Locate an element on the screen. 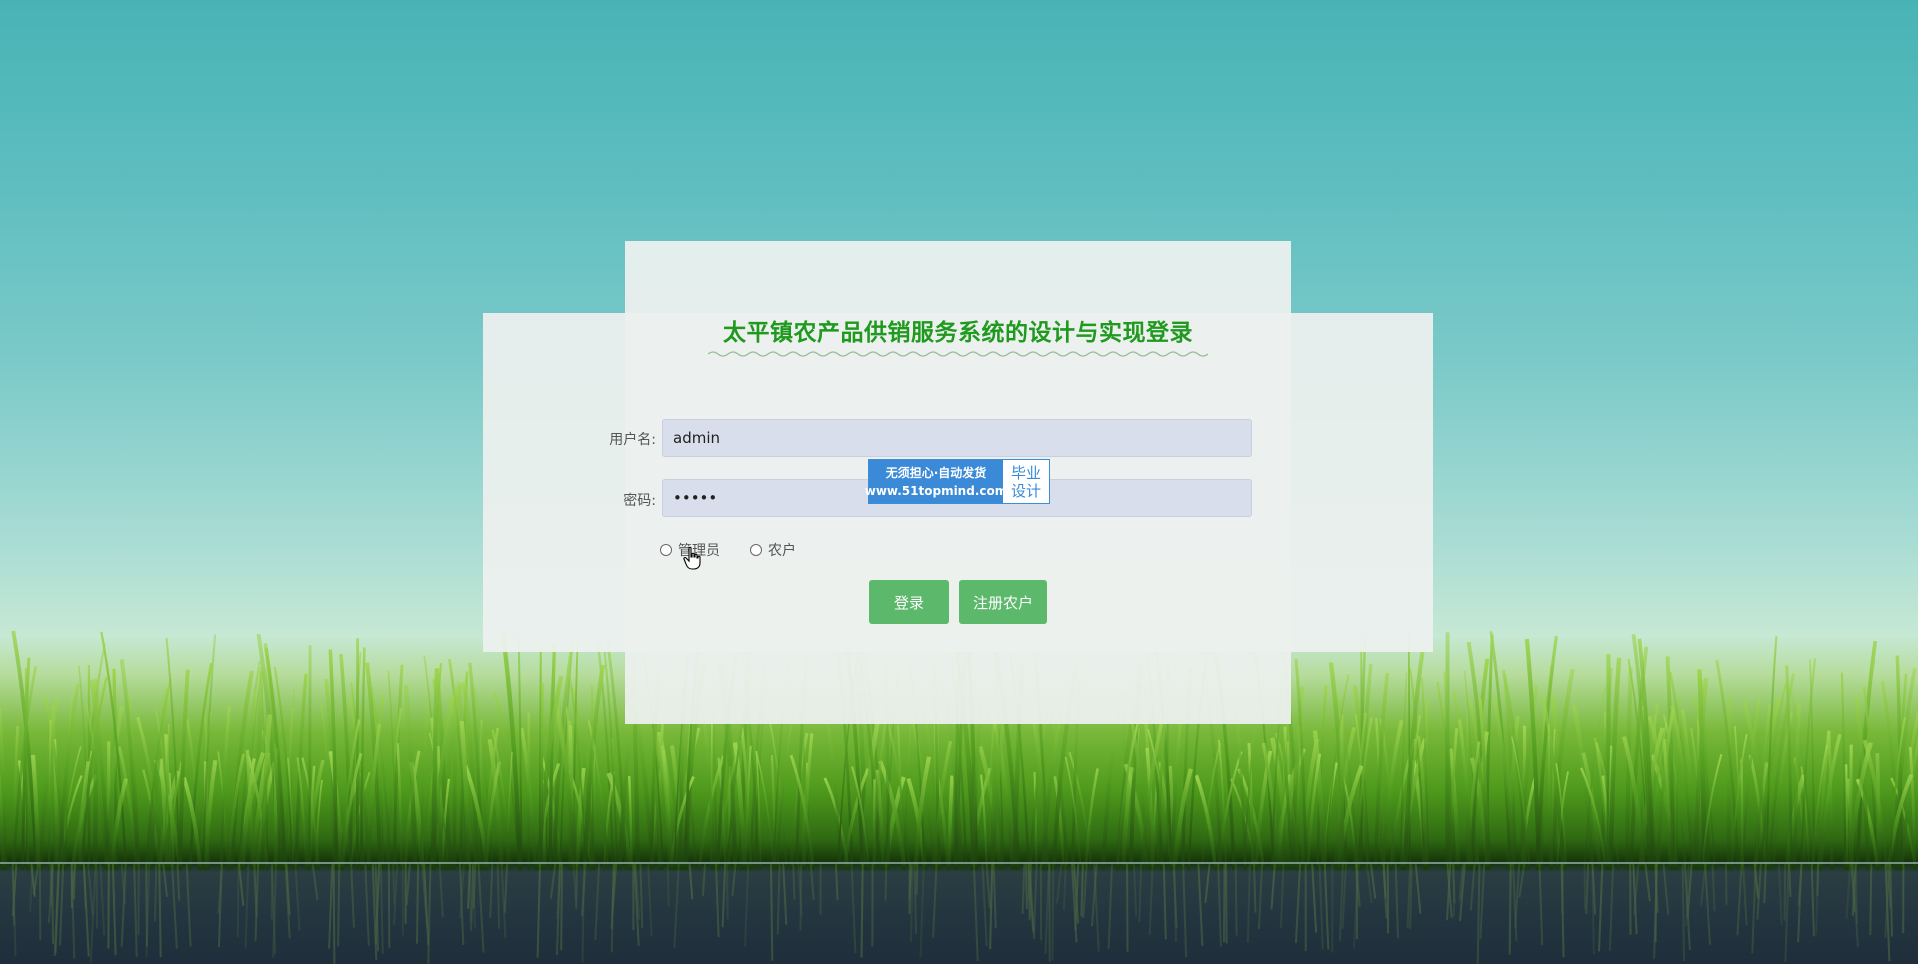 This screenshot has height=964, width=1918. watermark-line1: 无须担心·自动发货 is located at coordinates (936, 472).